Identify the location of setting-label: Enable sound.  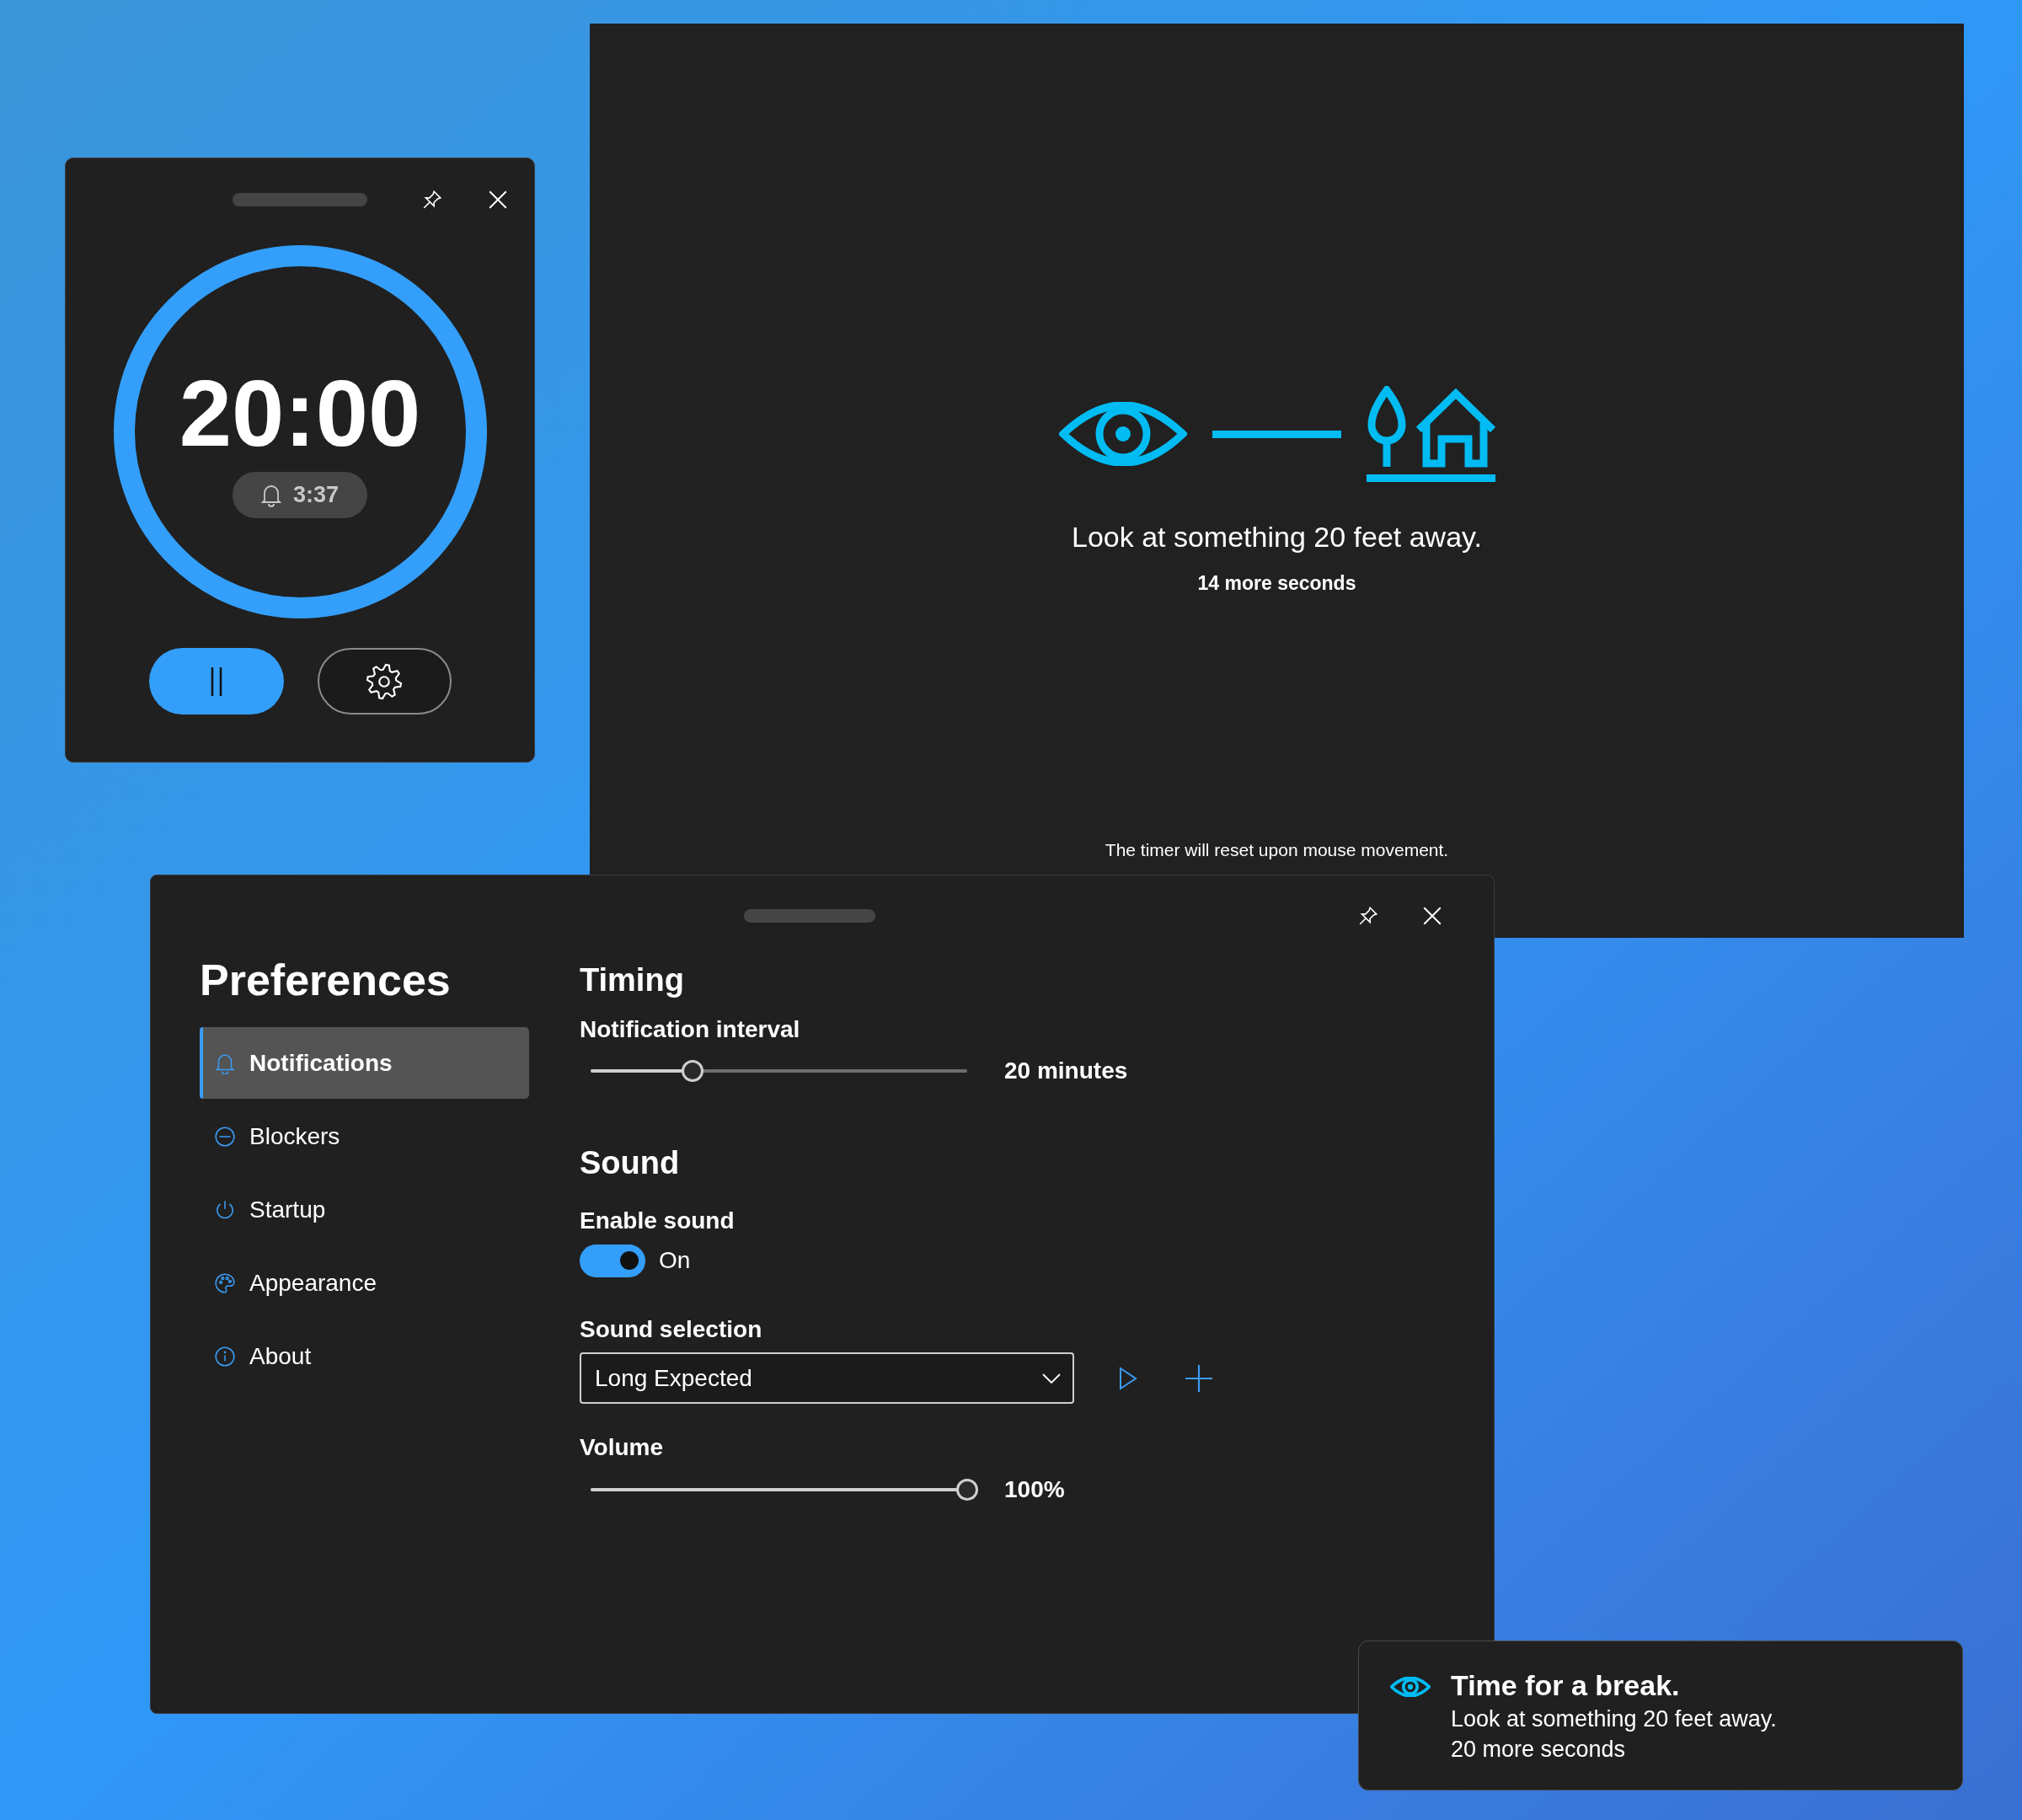
(657, 1221).